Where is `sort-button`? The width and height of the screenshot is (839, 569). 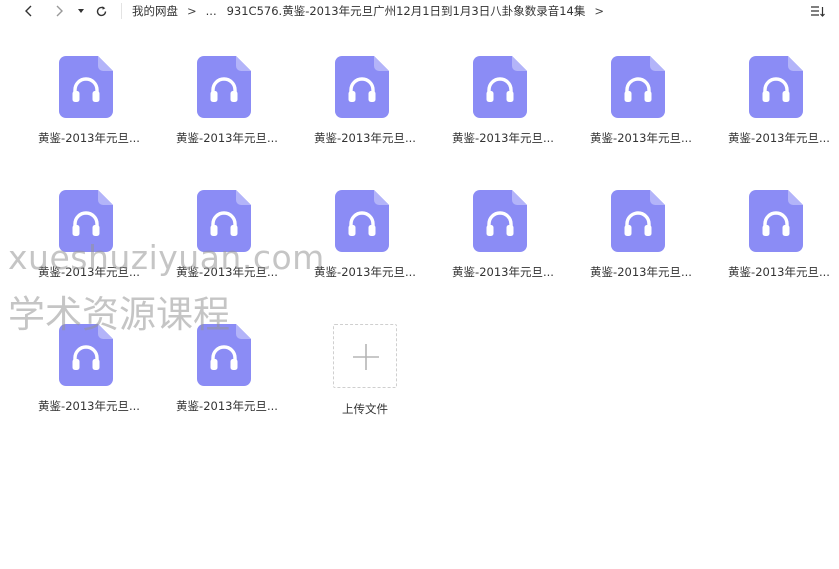
sort-button is located at coordinates (818, 11).